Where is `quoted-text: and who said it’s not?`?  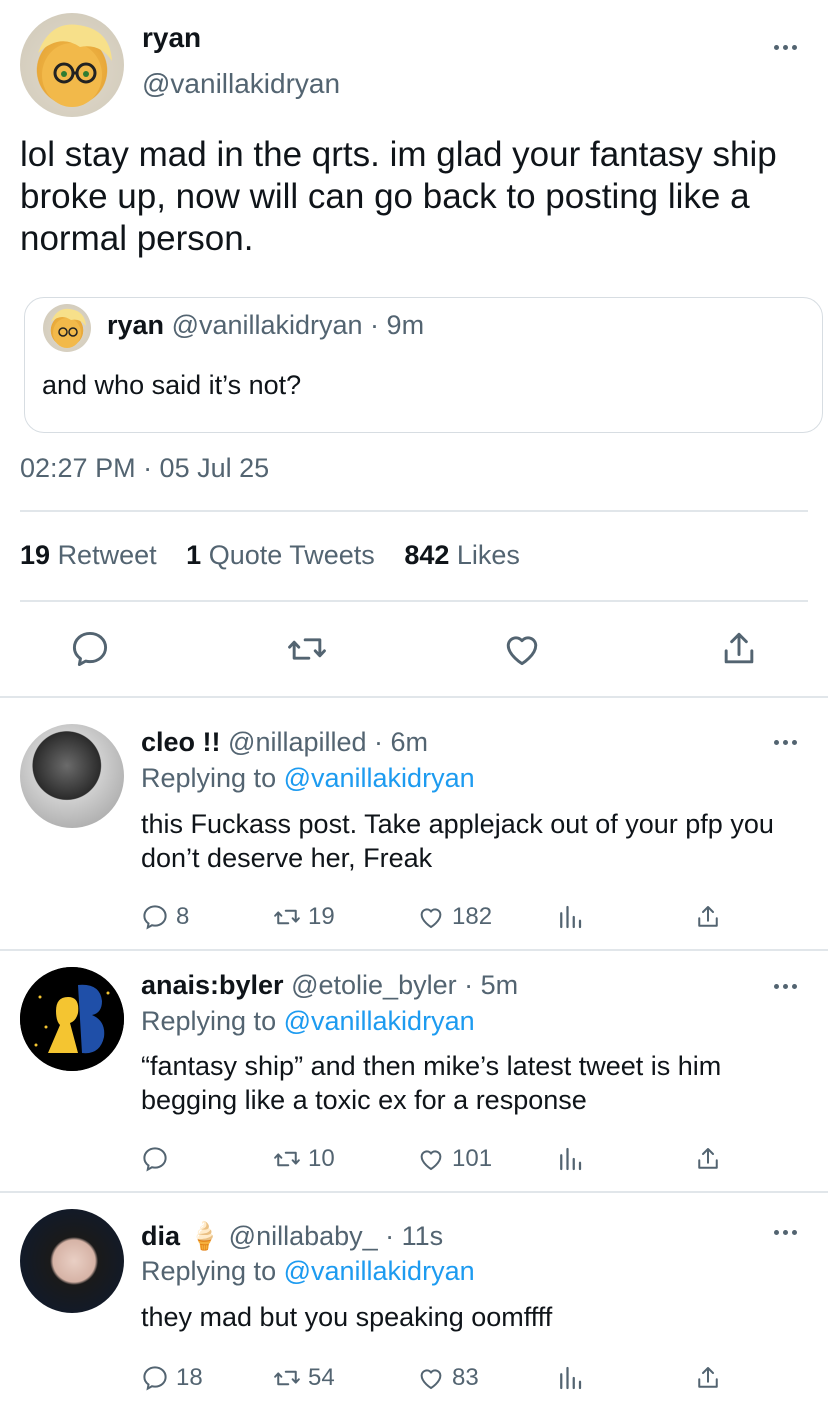 quoted-text: and who said it’s not? is located at coordinates (172, 385).